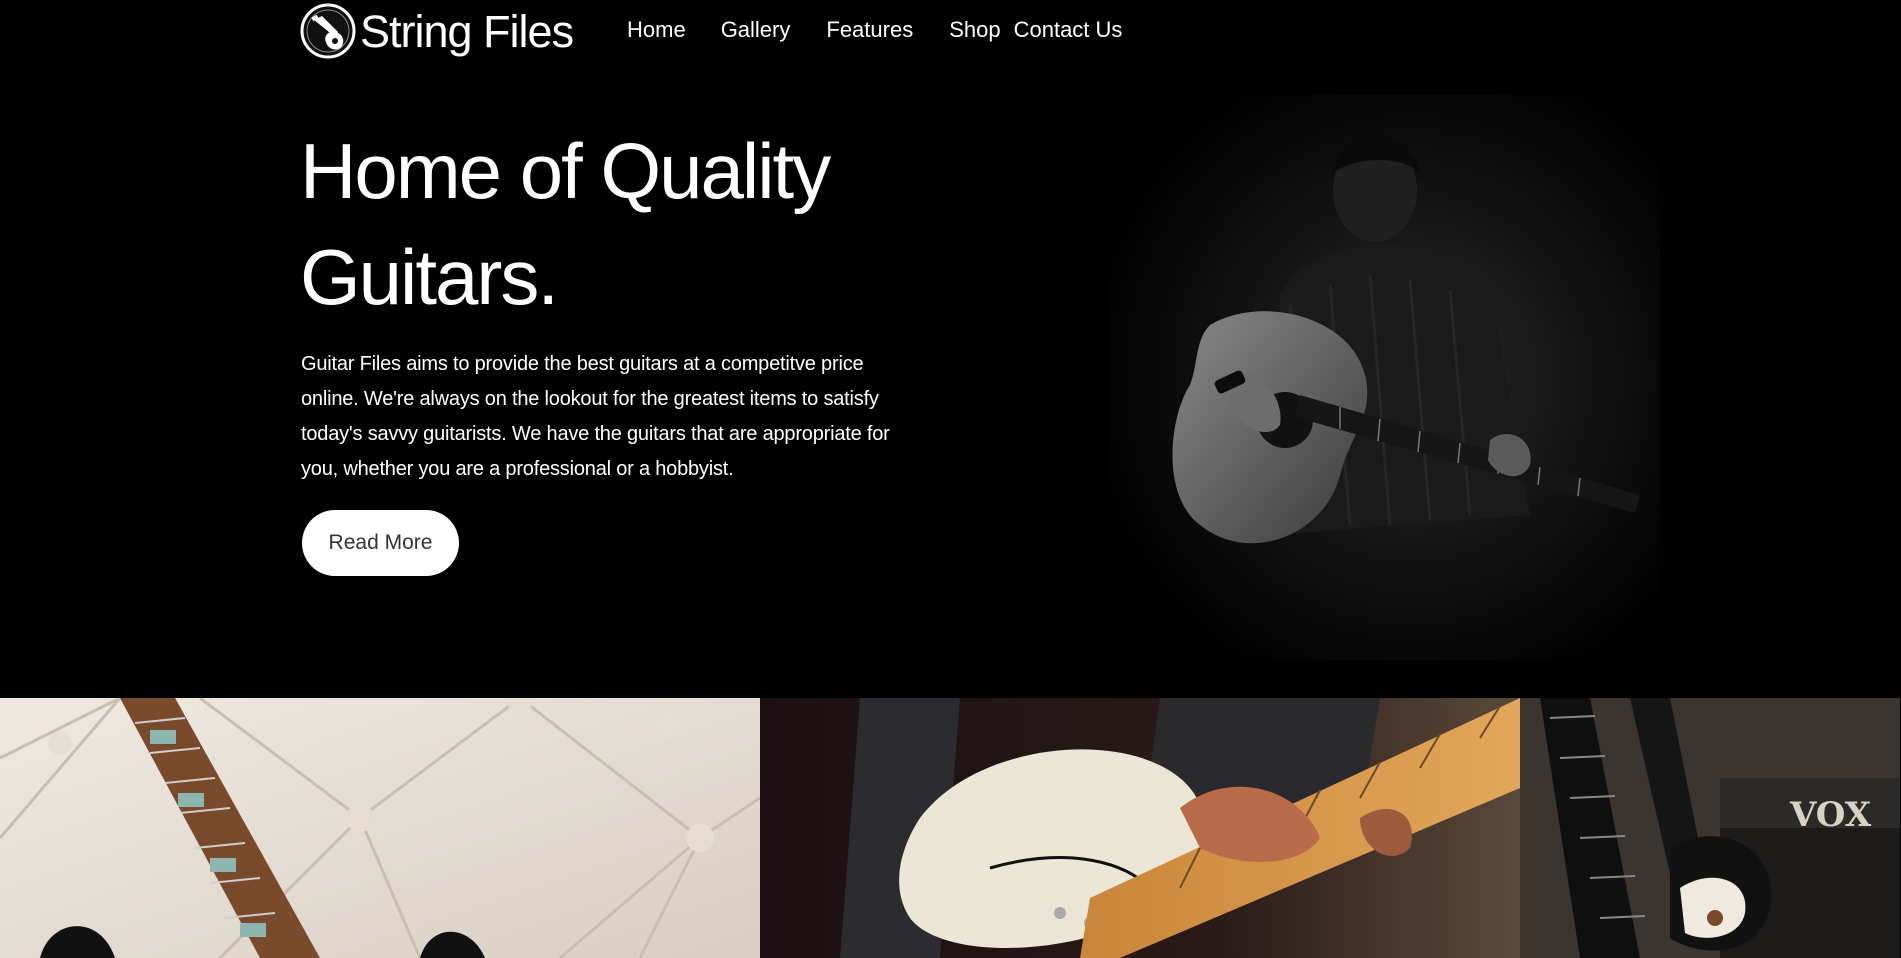 The height and width of the screenshot is (958, 1901). Describe the element at coordinates (328, 31) in the screenshot. I see `guitar-logo-icon` at that location.